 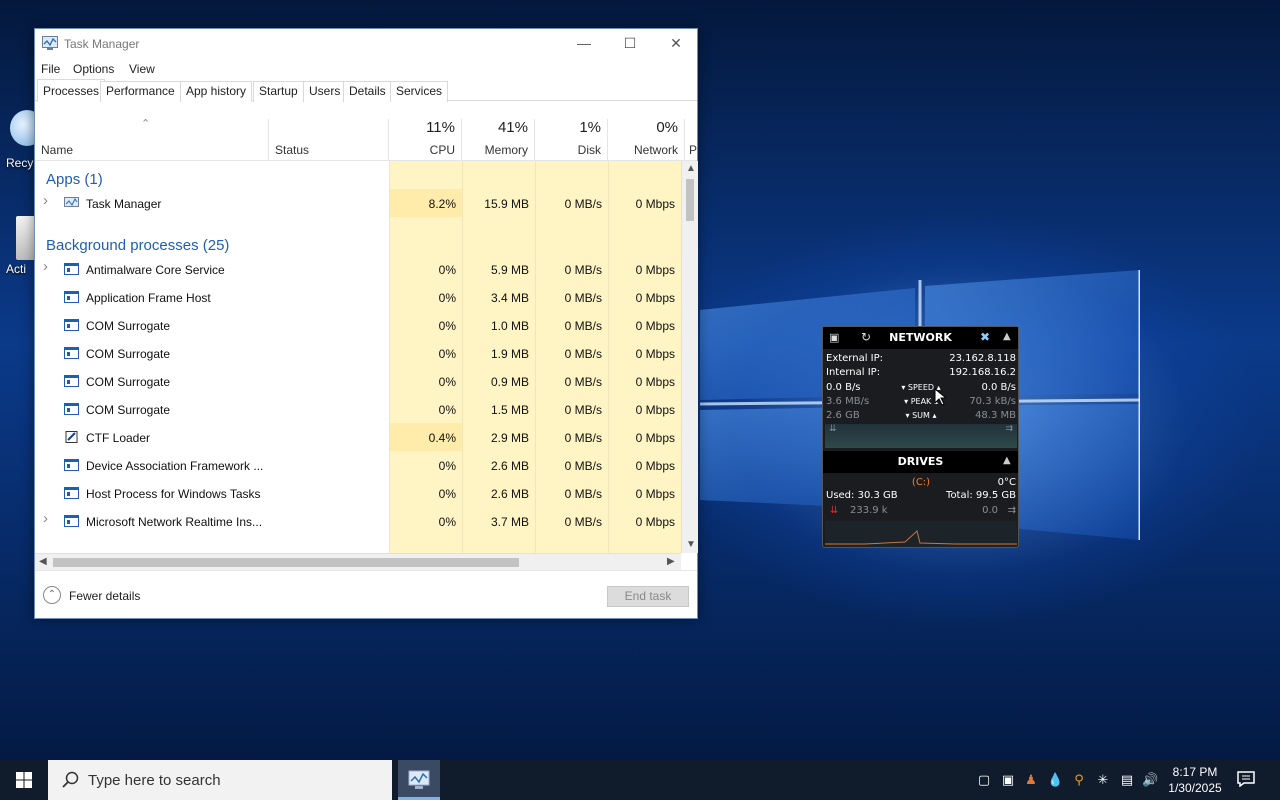 I want to click on menu-options: Options, so click(x=93, y=69).